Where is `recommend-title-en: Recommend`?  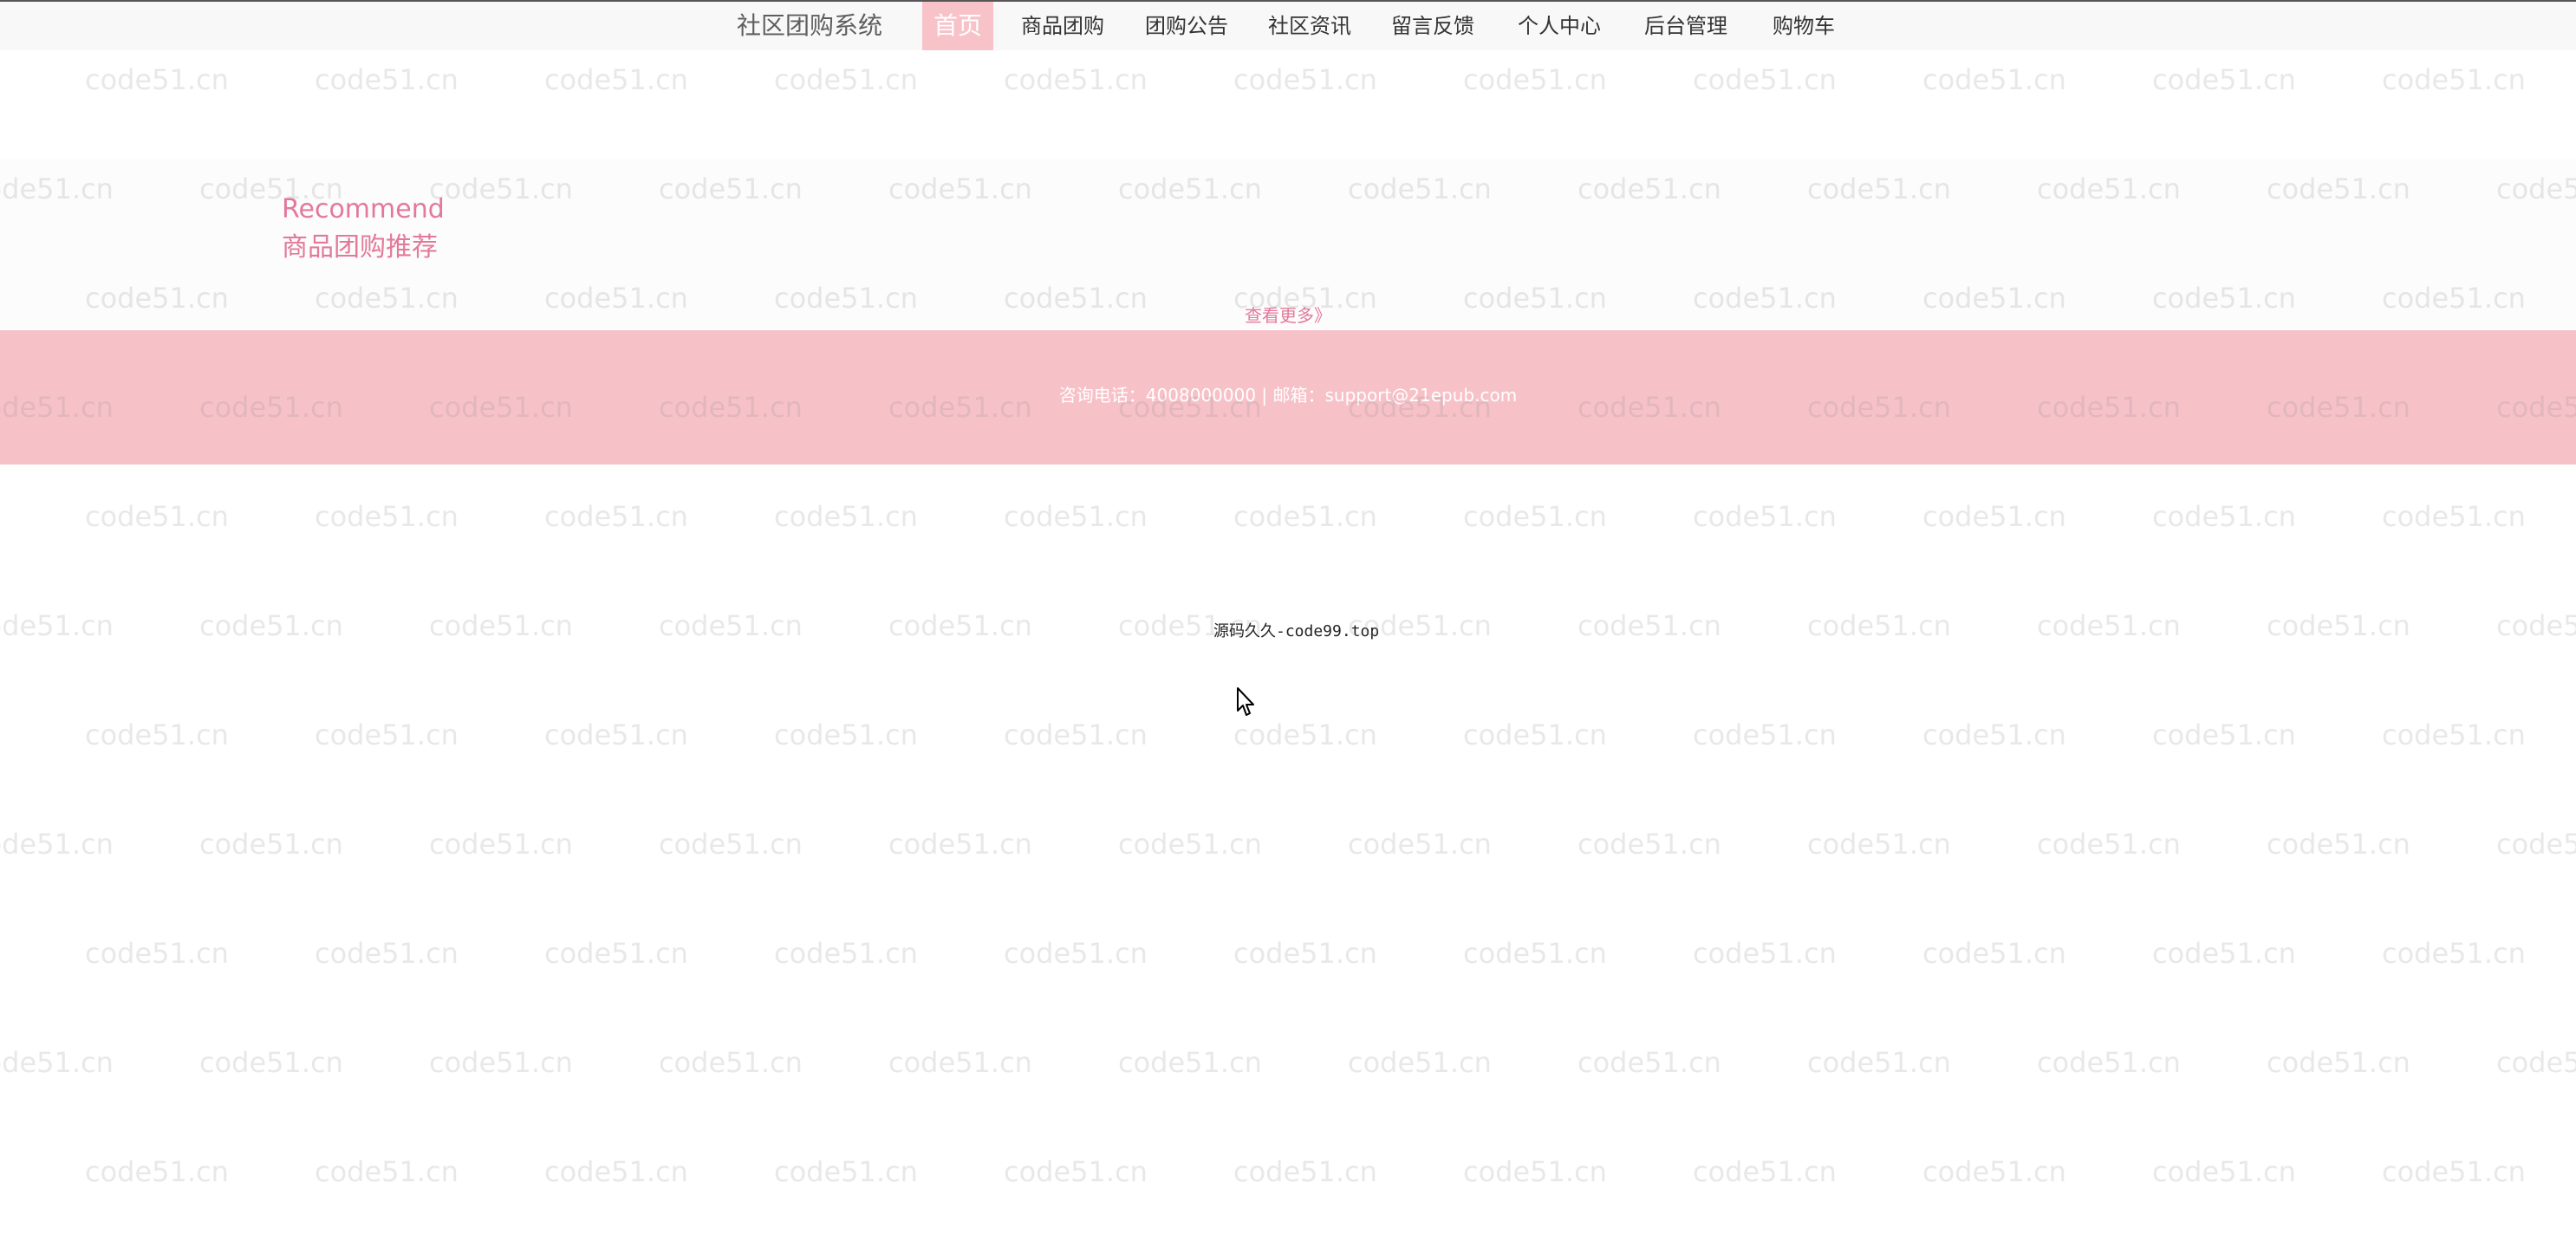 recommend-title-en: Recommend is located at coordinates (363, 209).